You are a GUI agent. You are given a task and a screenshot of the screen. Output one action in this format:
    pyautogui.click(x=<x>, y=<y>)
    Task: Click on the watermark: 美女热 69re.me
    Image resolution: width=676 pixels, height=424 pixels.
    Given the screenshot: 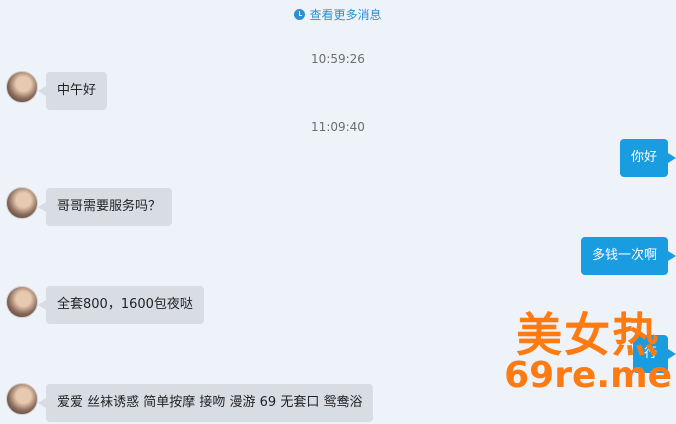 What is the action you would take?
    pyautogui.click(x=588, y=353)
    